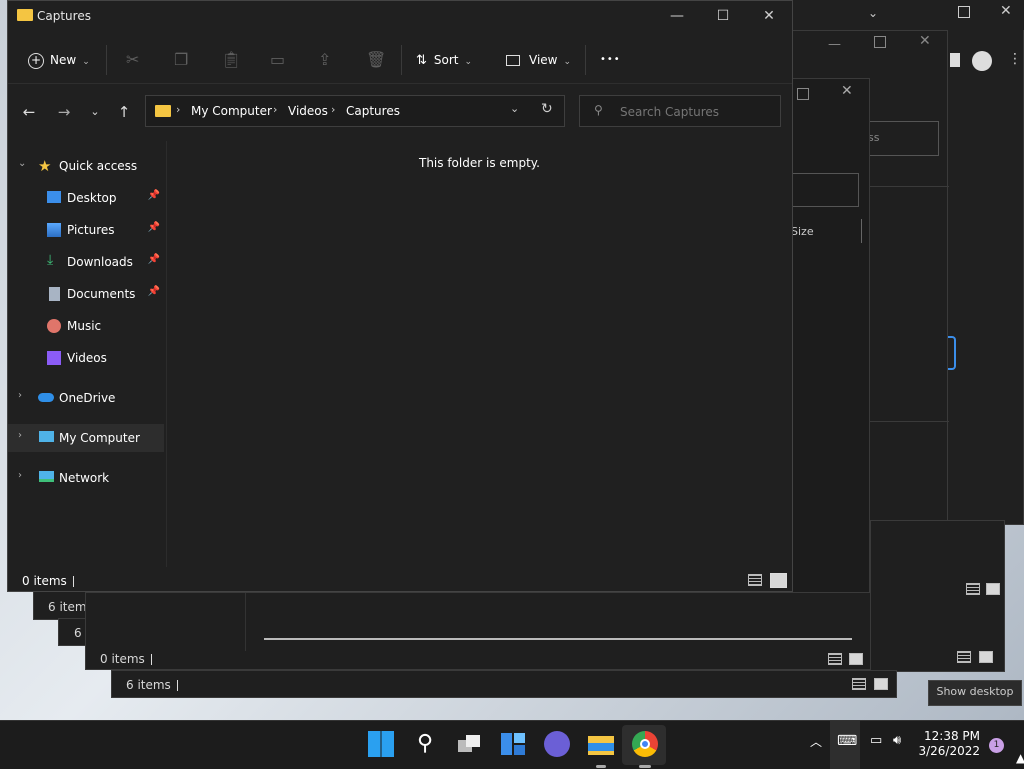  What do you see at coordinates (769, 17) in the screenshot?
I see `close-button: ✕` at bounding box center [769, 17].